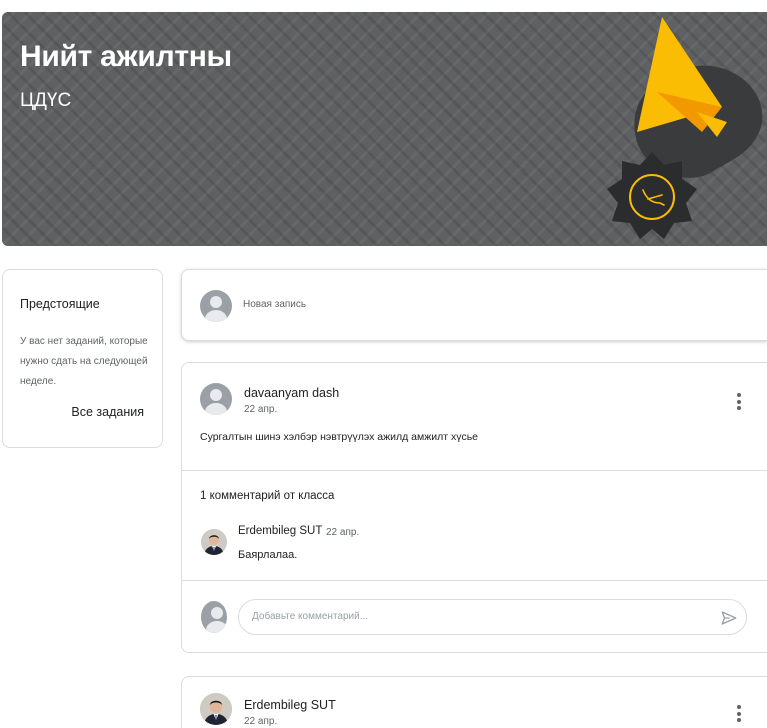  What do you see at coordinates (126, 57) in the screenshot?
I see `class-title: Нийт ажилтны` at bounding box center [126, 57].